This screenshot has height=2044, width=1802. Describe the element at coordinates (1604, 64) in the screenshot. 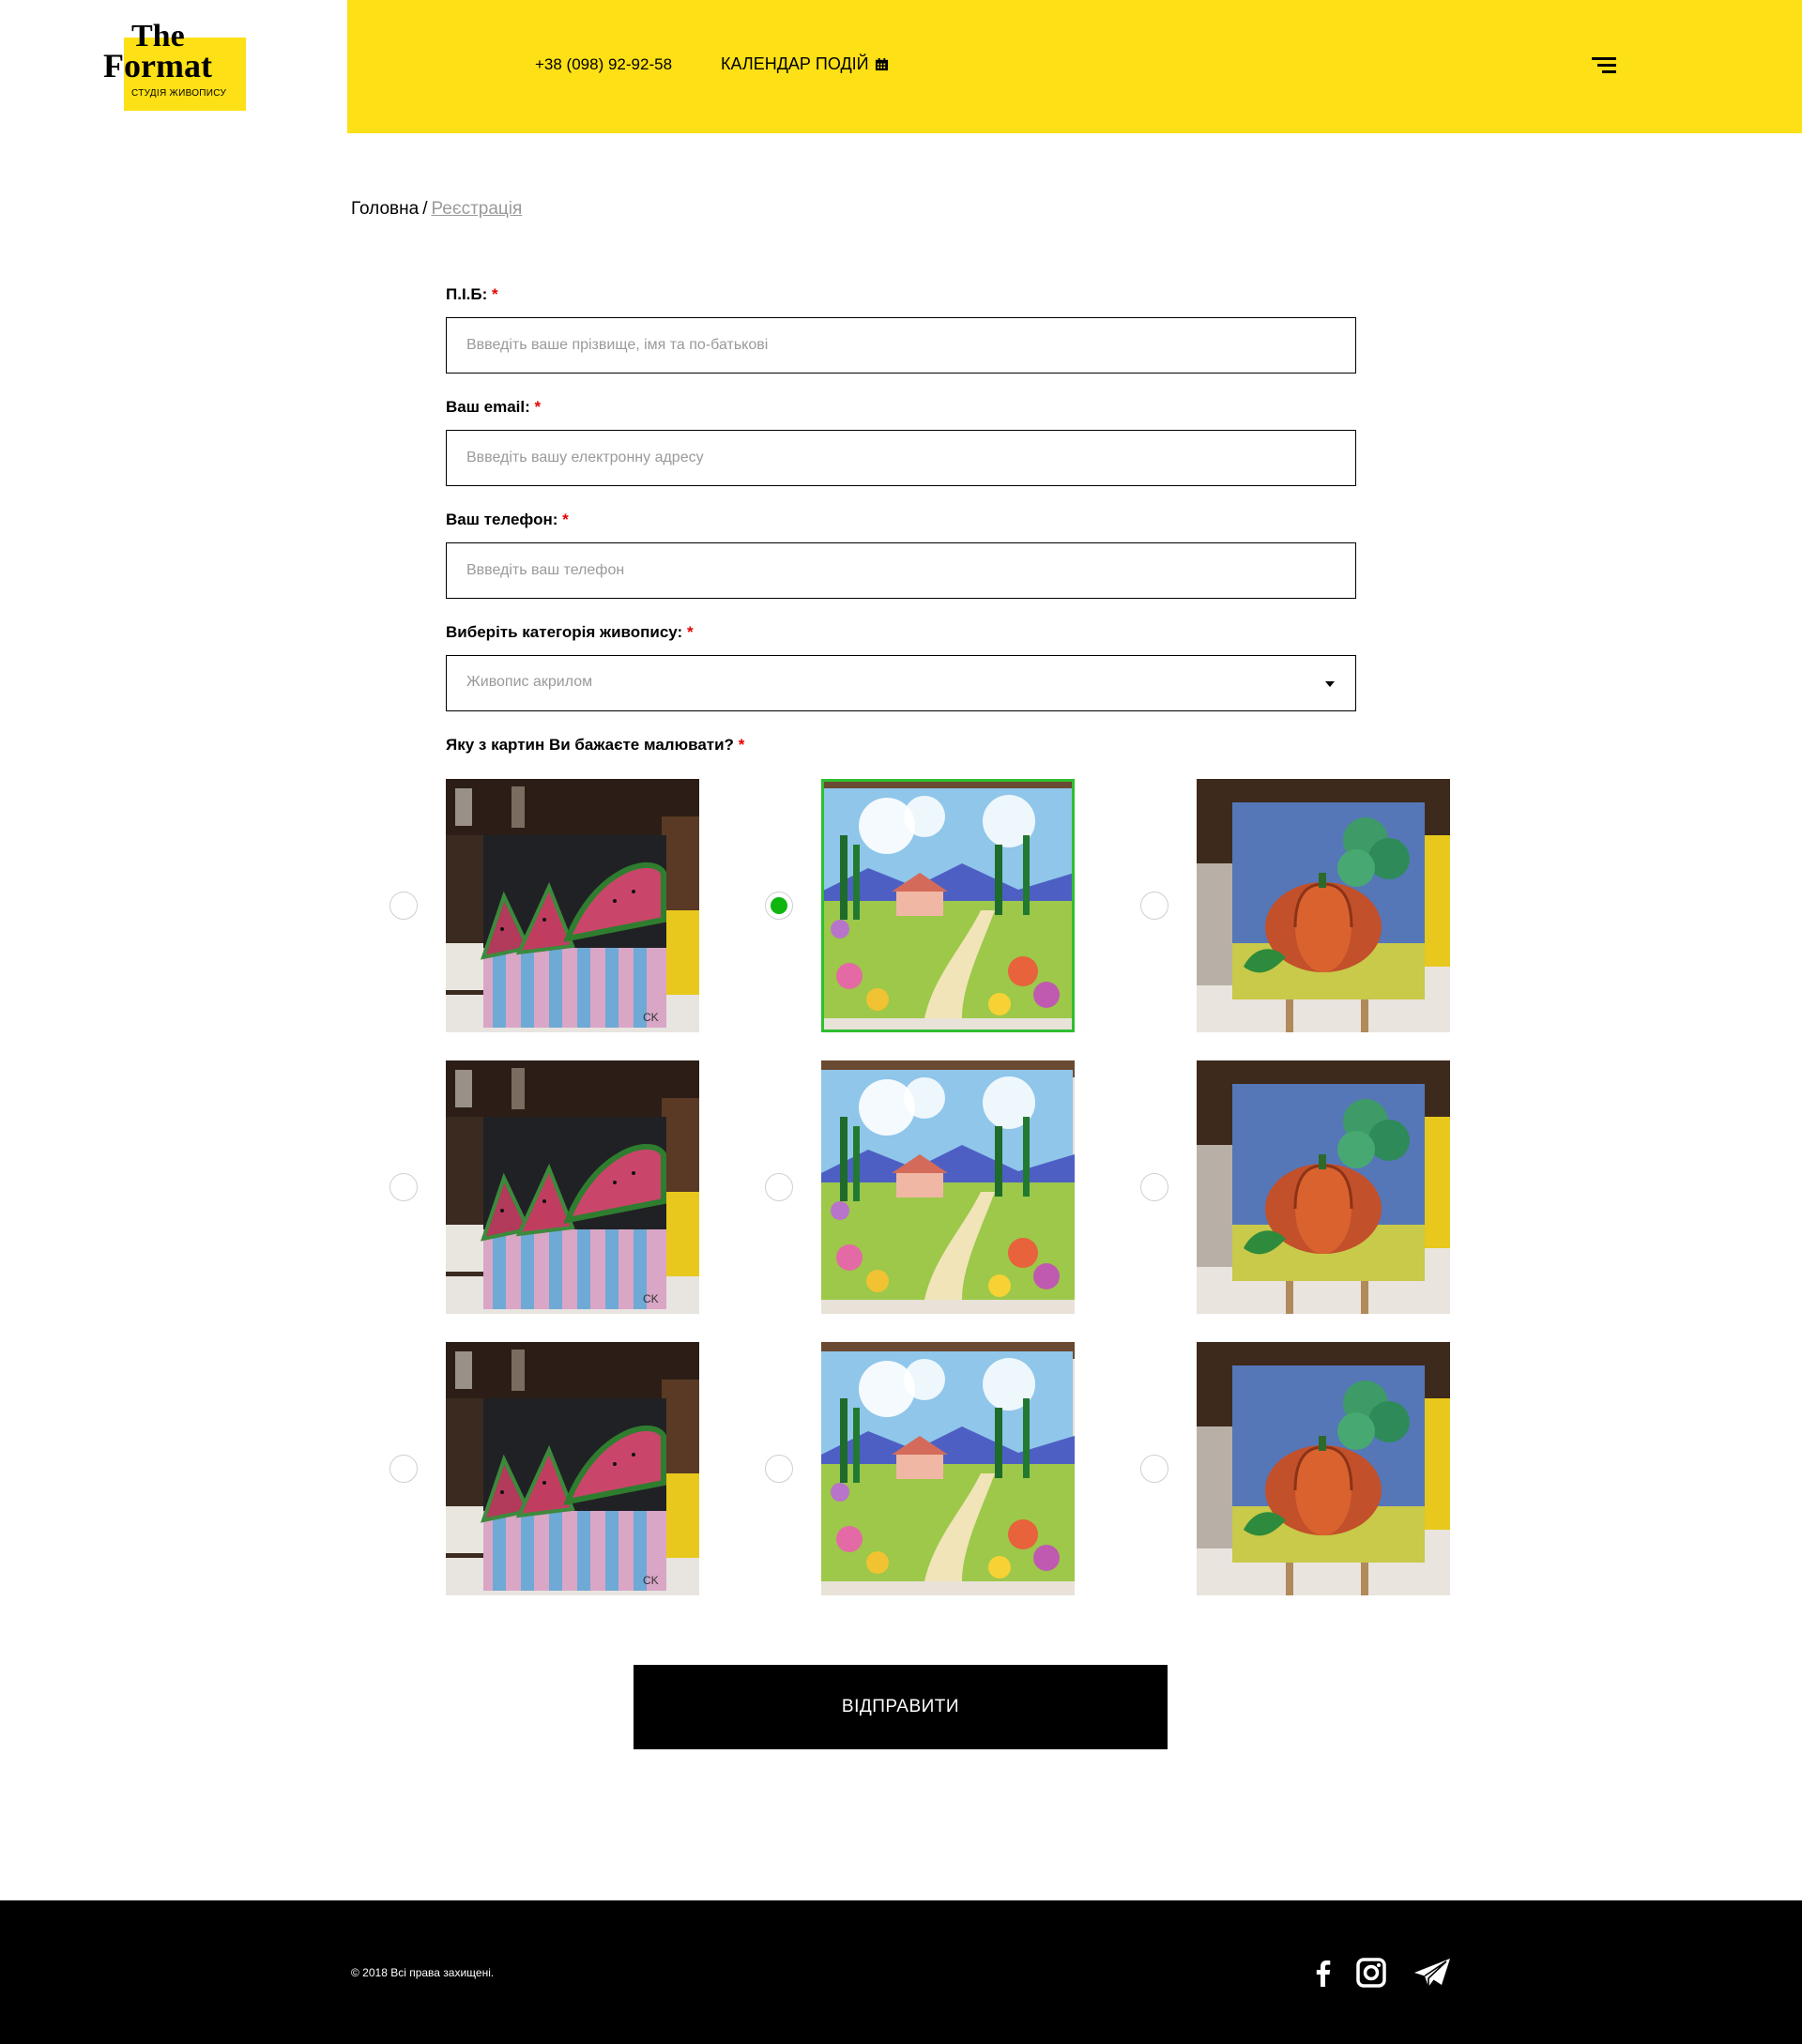

I see `hamburger-menu-icon` at that location.